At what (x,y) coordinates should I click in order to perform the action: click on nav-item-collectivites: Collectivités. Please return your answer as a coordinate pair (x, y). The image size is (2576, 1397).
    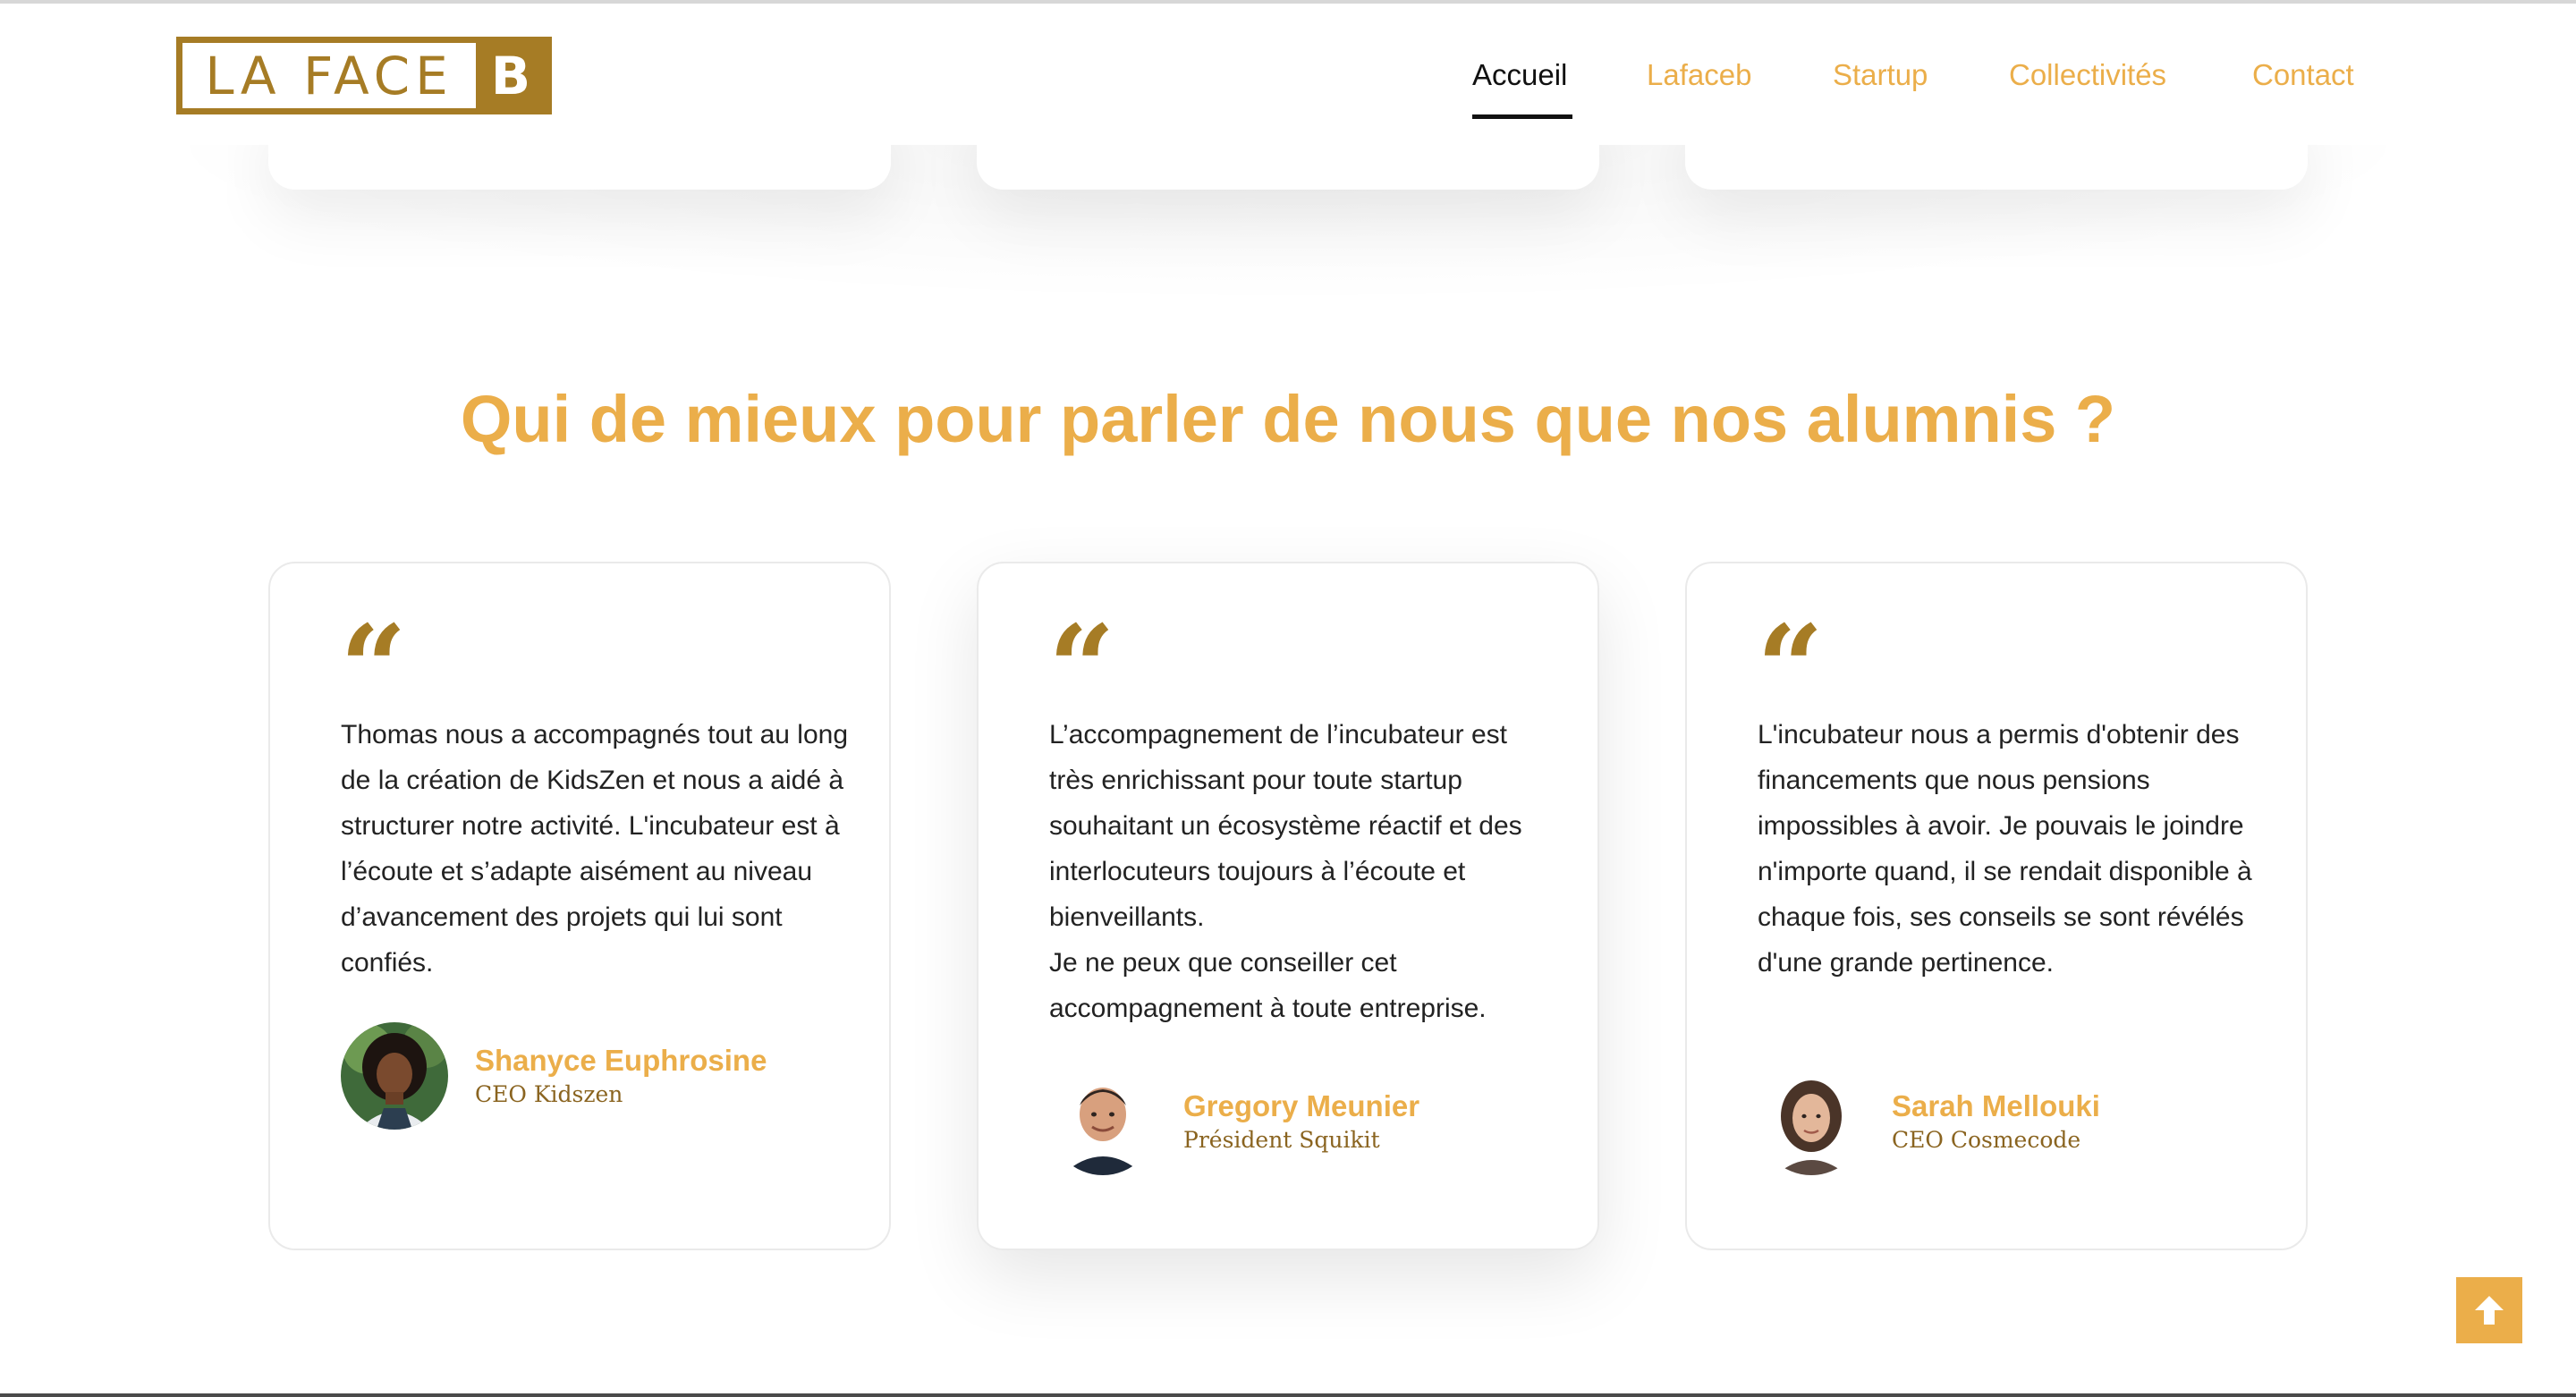
    Looking at the image, I should click on (2087, 75).